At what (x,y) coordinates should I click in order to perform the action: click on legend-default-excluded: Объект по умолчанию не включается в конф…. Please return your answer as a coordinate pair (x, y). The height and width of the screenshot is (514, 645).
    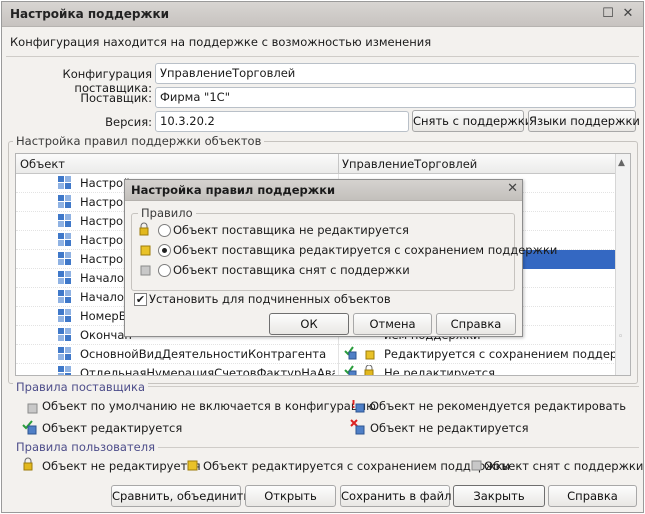
    Looking at the image, I should click on (209, 406).